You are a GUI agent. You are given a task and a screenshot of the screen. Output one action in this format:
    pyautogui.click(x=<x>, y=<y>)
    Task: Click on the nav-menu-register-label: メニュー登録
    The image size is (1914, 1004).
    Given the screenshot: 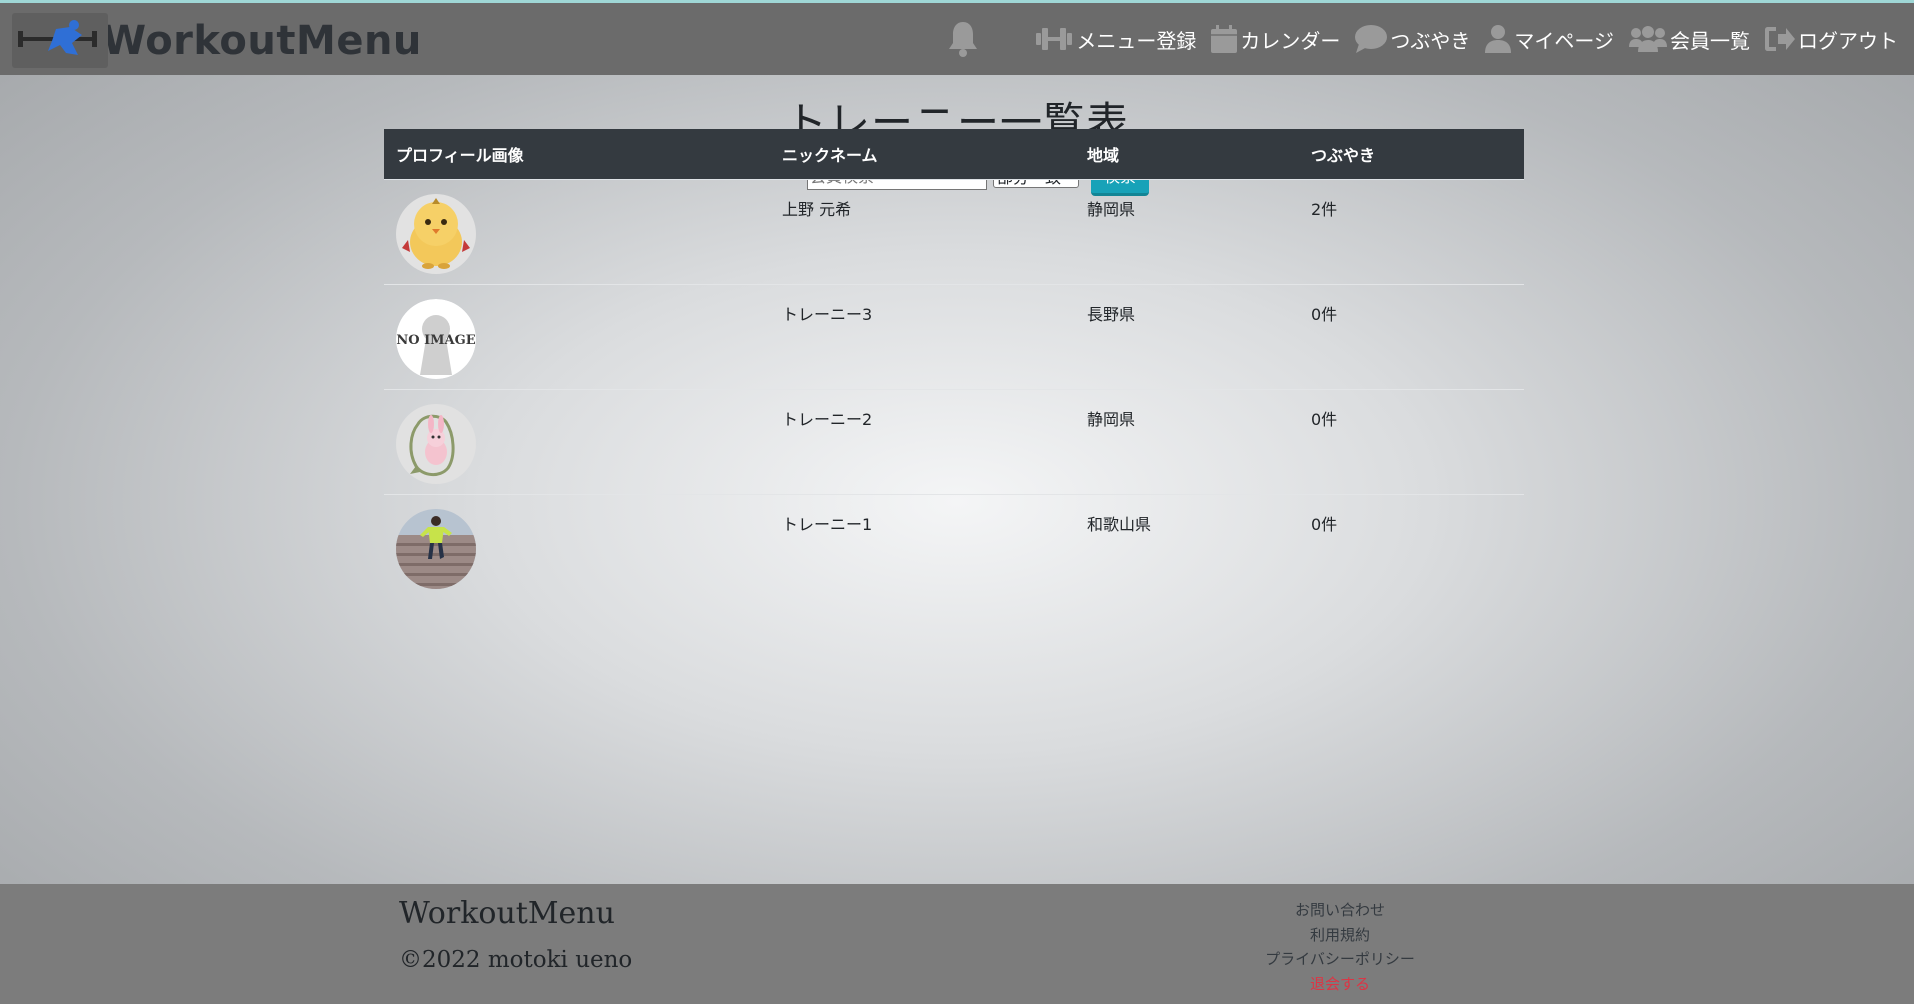 What is the action you would take?
    pyautogui.click(x=1136, y=40)
    